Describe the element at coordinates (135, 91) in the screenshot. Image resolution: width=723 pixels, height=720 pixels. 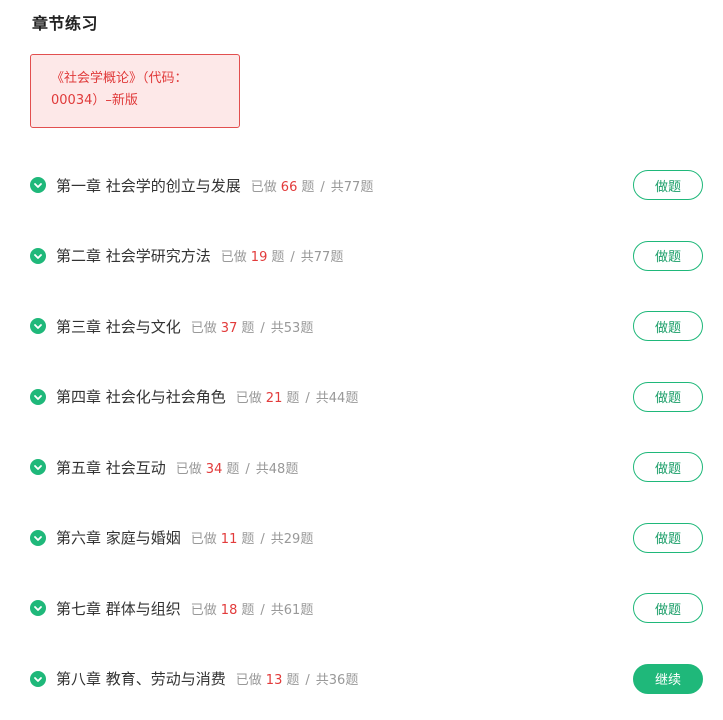
I see `course-selector-card: 《社会学概论》（代码： 00034）–新版` at that location.